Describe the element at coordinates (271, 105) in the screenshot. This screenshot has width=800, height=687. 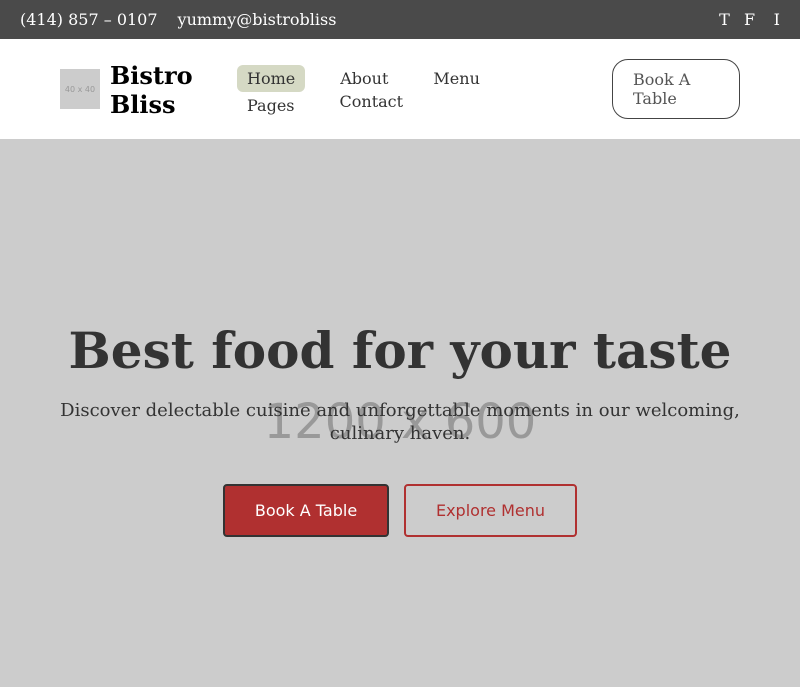
I see `nav-item-pages: Pages` at that location.